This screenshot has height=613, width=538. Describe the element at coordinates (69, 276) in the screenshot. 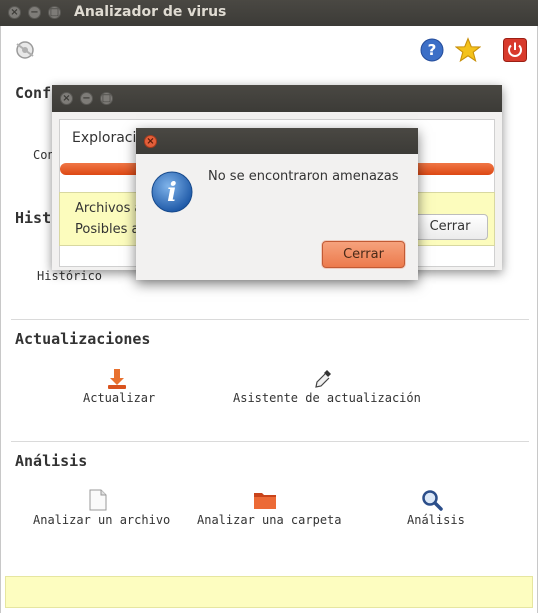

I see `historico-item: Histórico` at that location.